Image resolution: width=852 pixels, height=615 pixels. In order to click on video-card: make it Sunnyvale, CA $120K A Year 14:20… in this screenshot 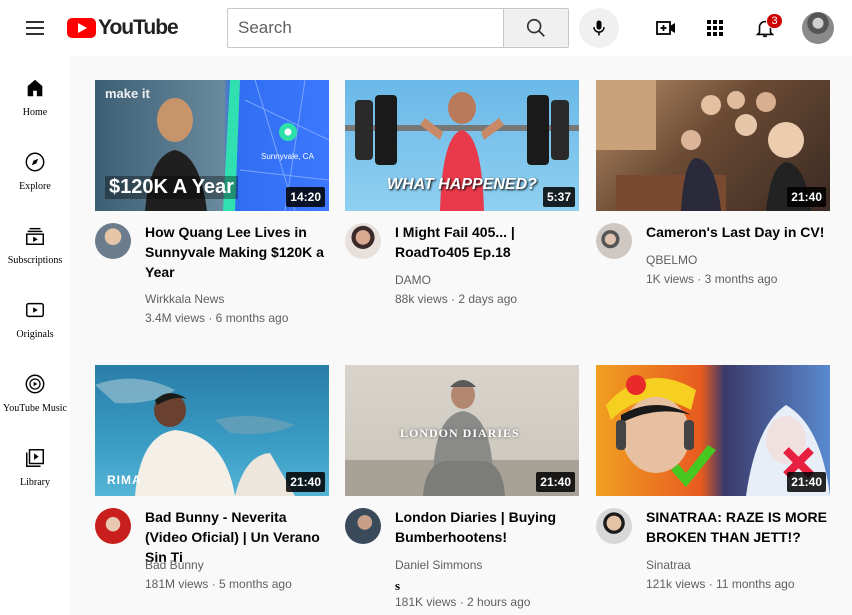, I will do `click(212, 210)`.